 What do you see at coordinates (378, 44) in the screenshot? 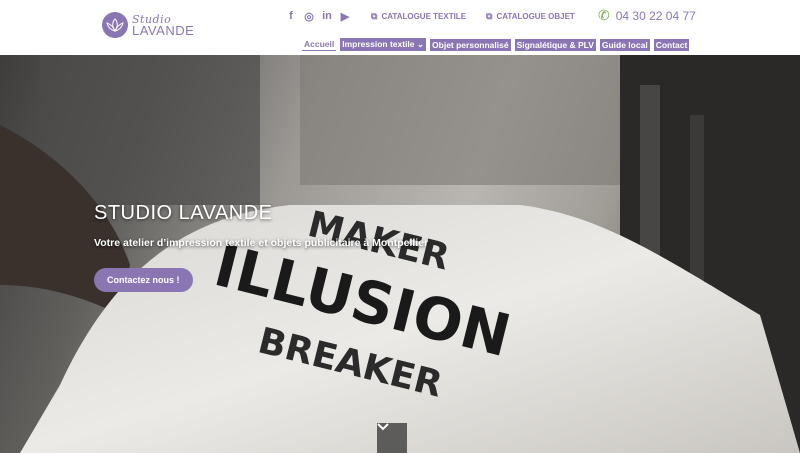
I see `nav-item-label: Impression textile` at bounding box center [378, 44].